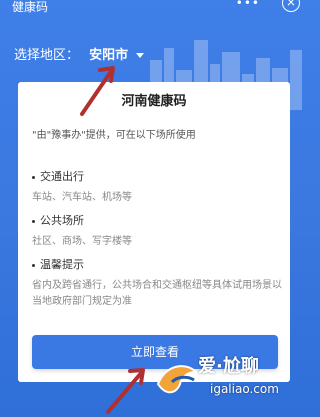 The height and width of the screenshot is (417, 320). What do you see at coordinates (228, 366) in the screenshot?
I see `watermark-brand: 爱·尬聊` at bounding box center [228, 366].